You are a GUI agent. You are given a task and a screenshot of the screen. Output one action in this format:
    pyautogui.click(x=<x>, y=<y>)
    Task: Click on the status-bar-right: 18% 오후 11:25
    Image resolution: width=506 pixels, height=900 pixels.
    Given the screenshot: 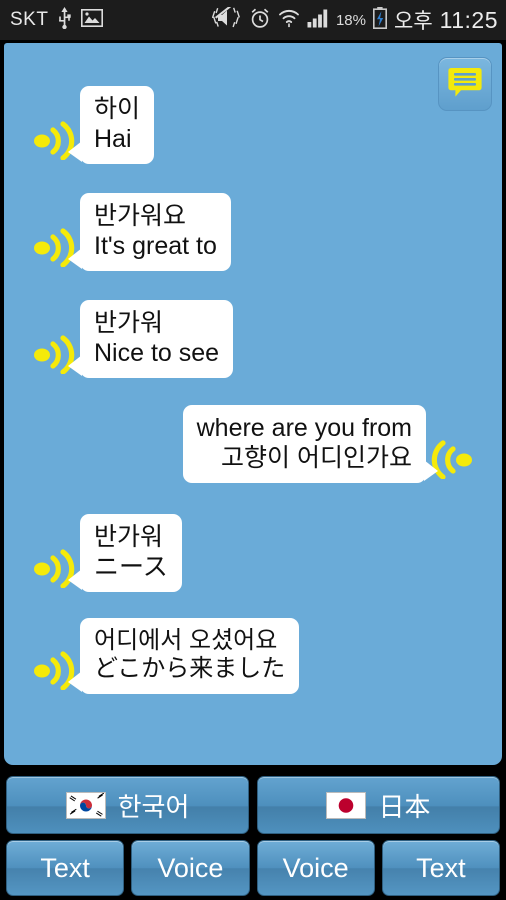 What is the action you would take?
    pyautogui.click(x=354, y=18)
    